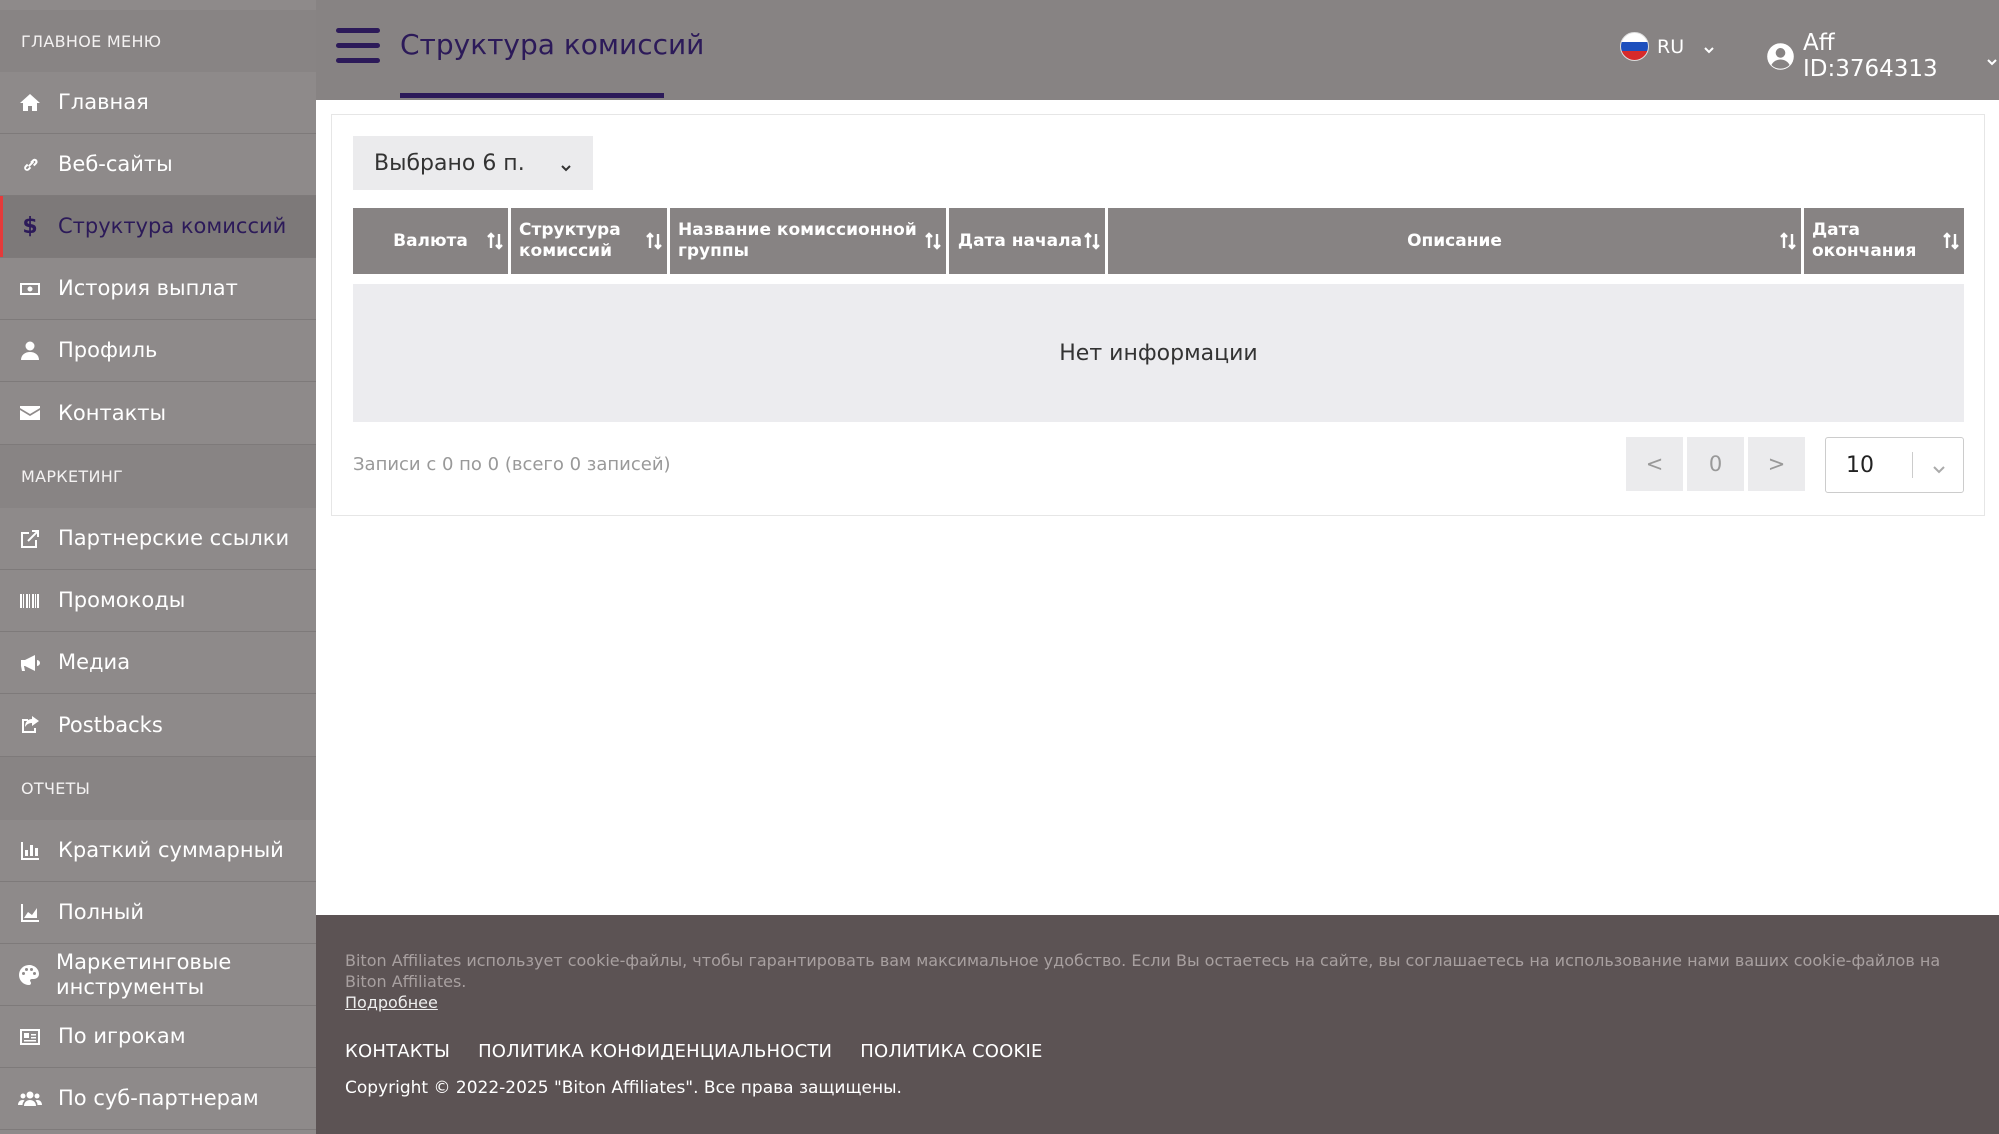 This screenshot has width=1999, height=1134. What do you see at coordinates (158, 913) in the screenshot?
I see `sidebar-item-full: Полный` at bounding box center [158, 913].